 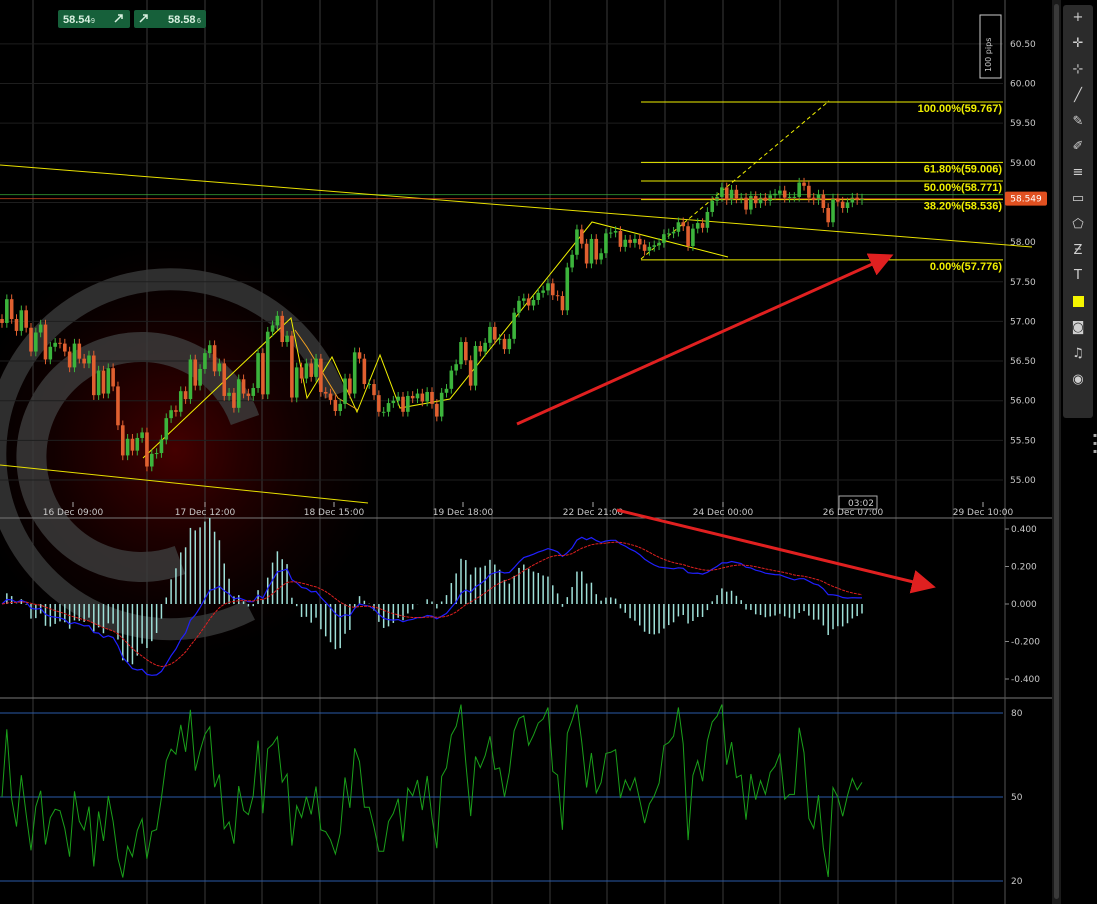 What do you see at coordinates (1078, 276) in the screenshot?
I see `text-icon: T` at bounding box center [1078, 276].